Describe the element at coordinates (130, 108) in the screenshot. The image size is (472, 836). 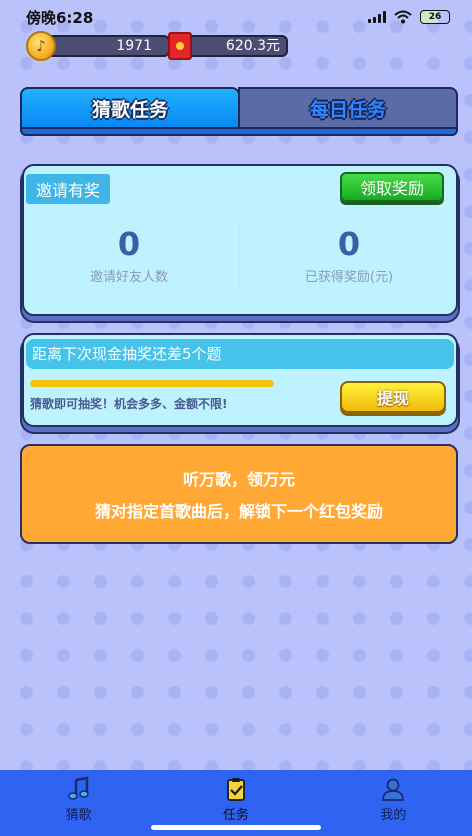
I see `tab-guess-song-tasks: 猜歌任务` at that location.